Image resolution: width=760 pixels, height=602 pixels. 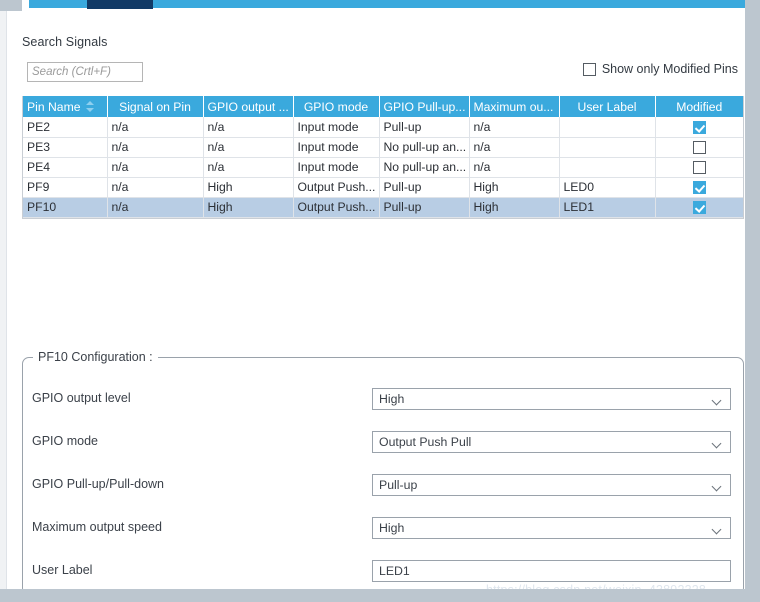 I want to click on tab-strip, so click(x=380, y=5).